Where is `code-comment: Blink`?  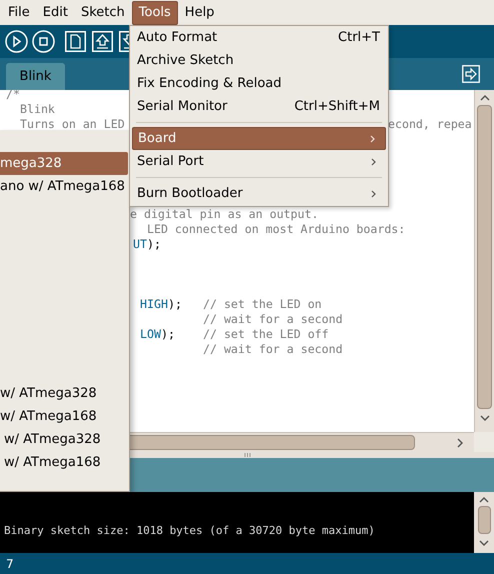 code-comment: Blink is located at coordinates (37, 109).